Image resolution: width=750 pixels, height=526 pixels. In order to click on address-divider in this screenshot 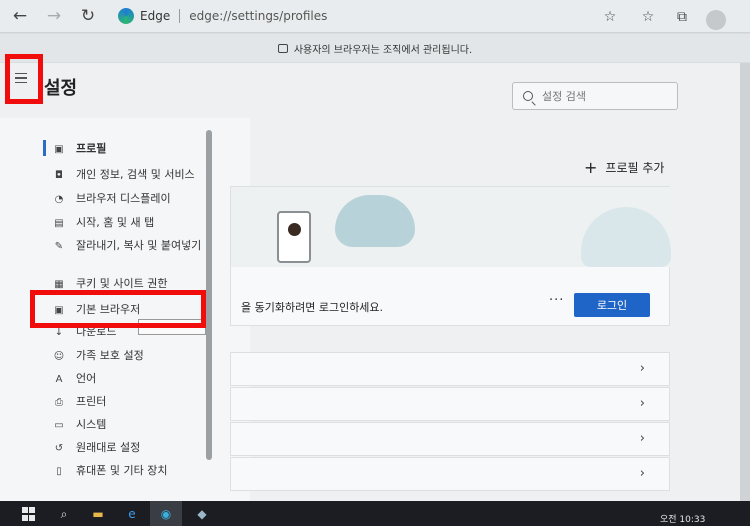, I will do `click(180, 16)`.